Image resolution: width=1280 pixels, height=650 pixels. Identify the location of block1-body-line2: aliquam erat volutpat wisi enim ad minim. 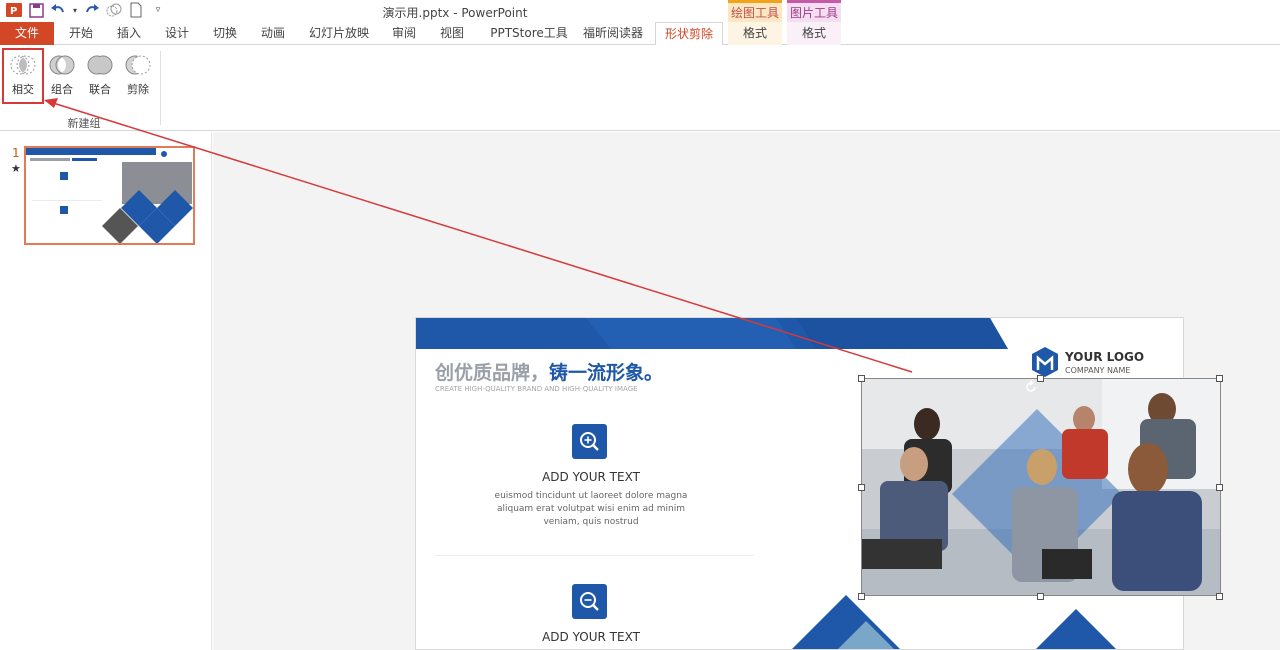
(590, 509).